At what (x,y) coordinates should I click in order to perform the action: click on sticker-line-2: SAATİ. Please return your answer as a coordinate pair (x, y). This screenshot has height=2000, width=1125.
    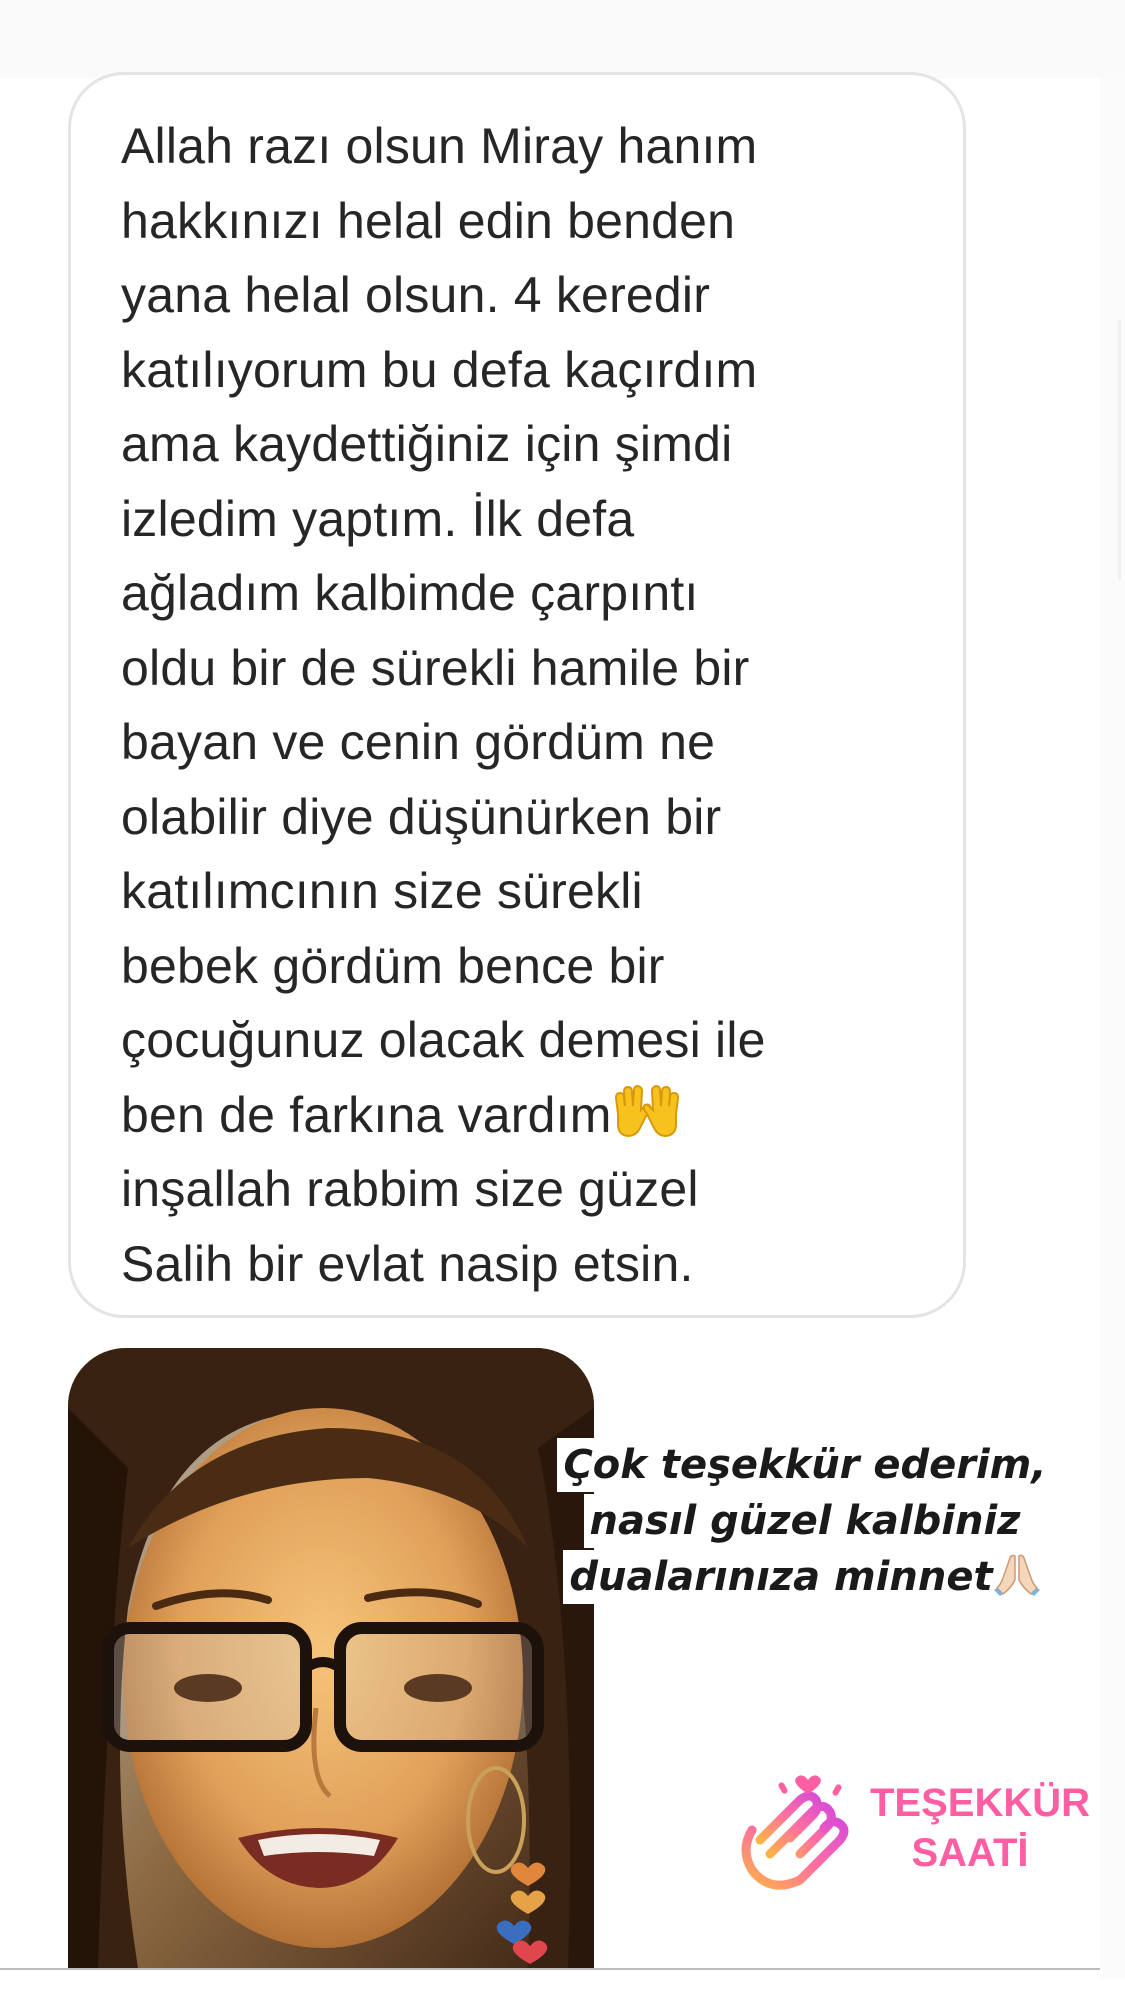
    Looking at the image, I should click on (970, 1853).